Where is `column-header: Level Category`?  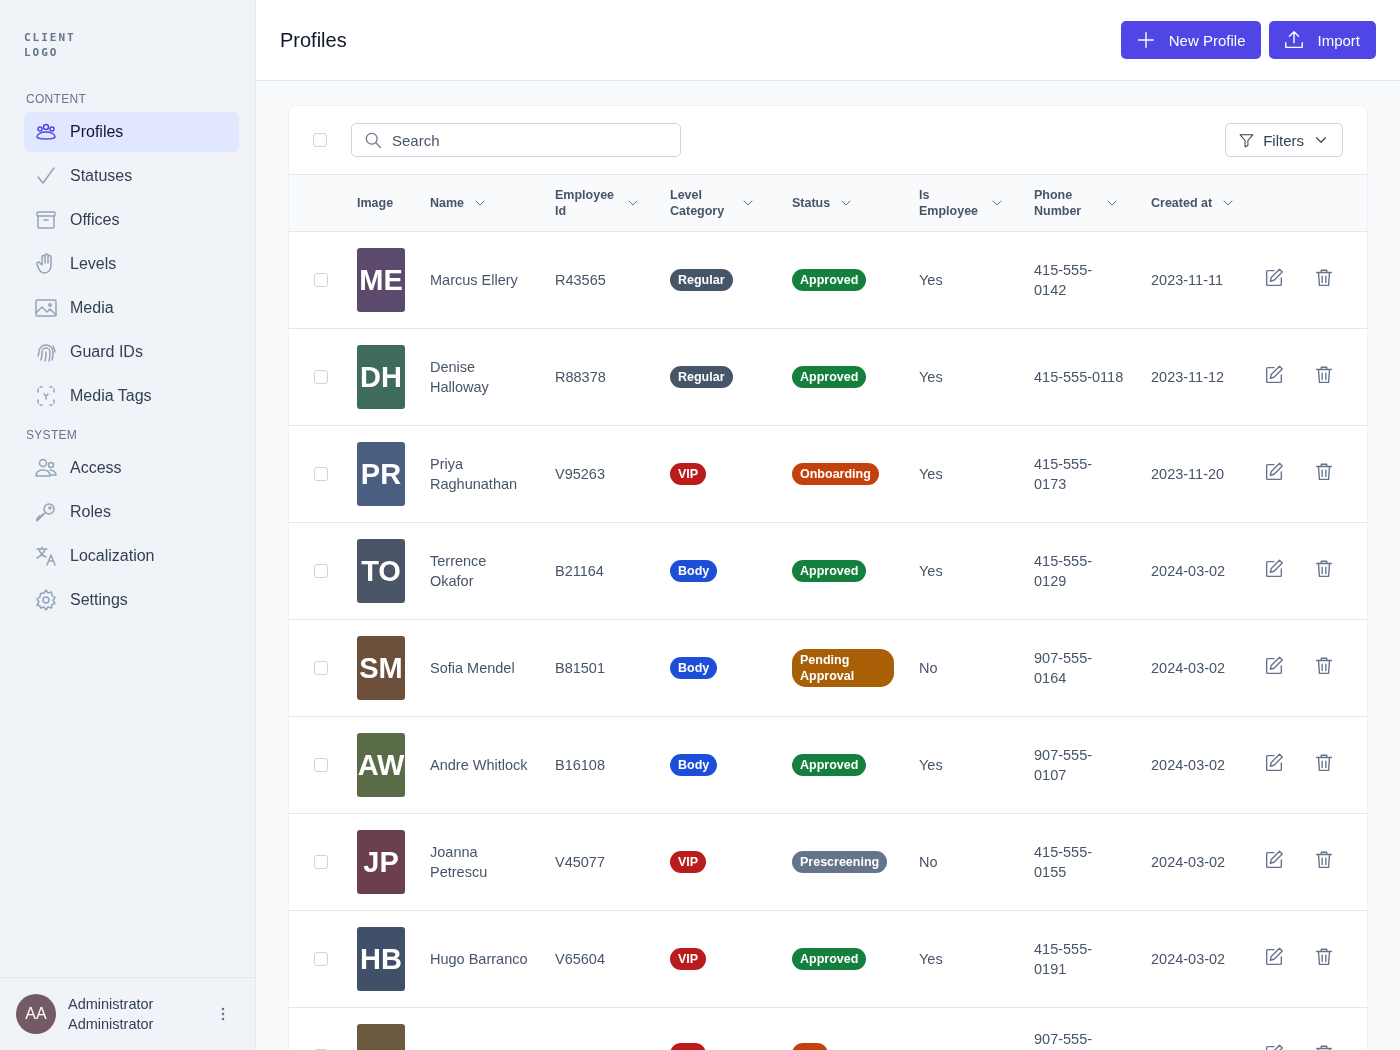
column-header: Level Category is located at coordinates (701, 203).